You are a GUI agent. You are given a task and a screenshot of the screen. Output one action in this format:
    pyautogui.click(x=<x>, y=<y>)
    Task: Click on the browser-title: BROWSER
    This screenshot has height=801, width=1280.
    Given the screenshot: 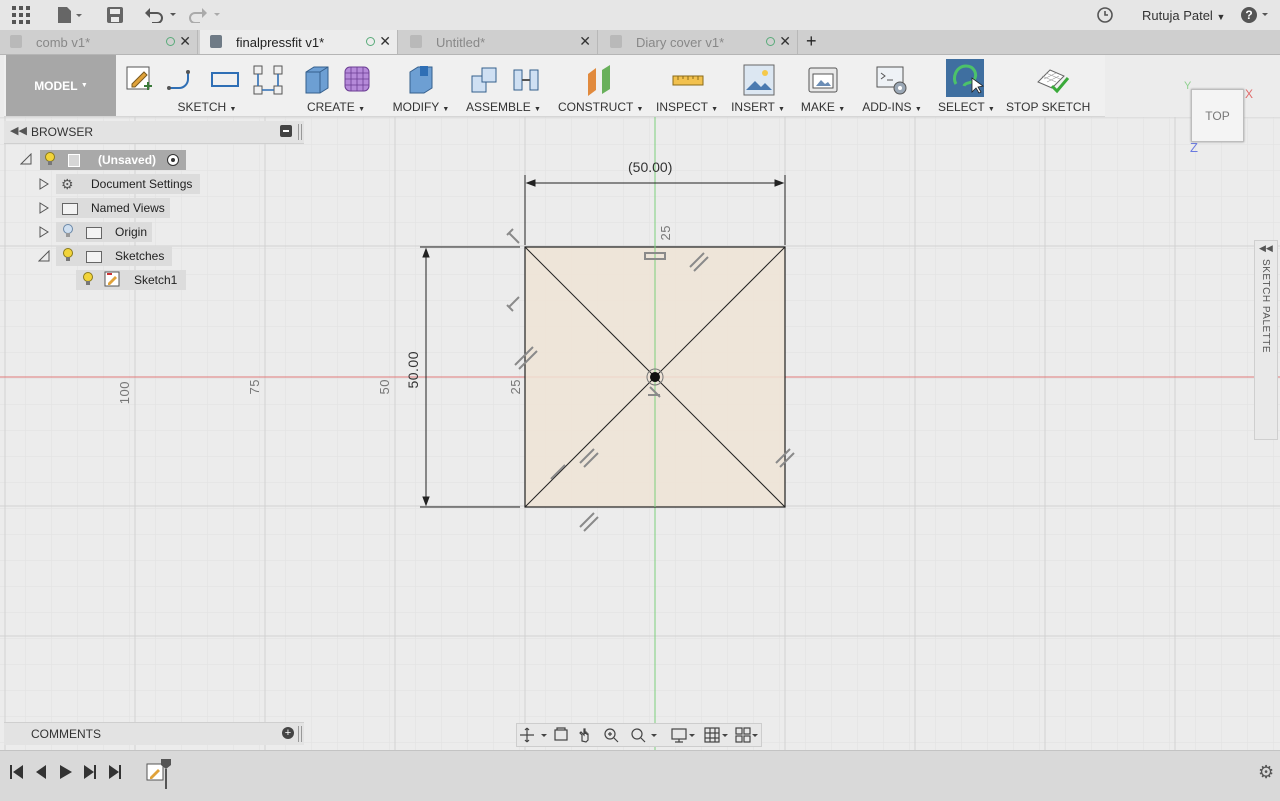 What is the action you would take?
    pyautogui.click(x=62, y=132)
    